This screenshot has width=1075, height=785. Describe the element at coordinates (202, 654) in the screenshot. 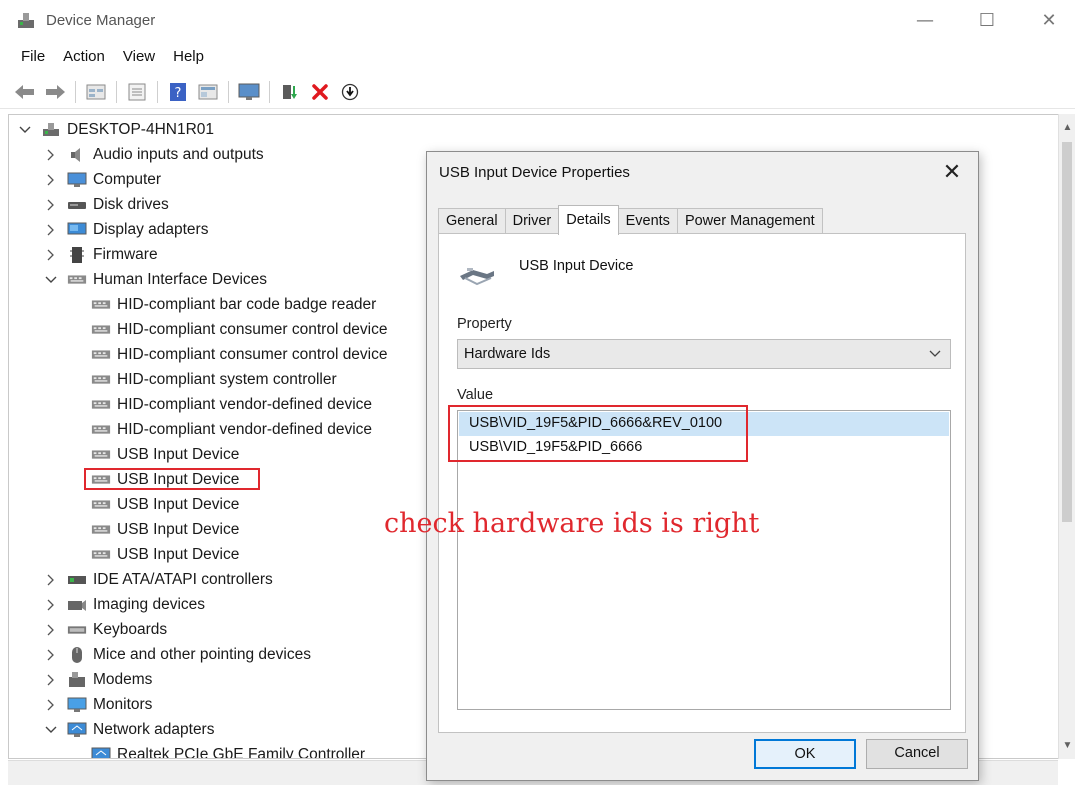

I see `tree-item-label: Mice and other pointing devices` at that location.